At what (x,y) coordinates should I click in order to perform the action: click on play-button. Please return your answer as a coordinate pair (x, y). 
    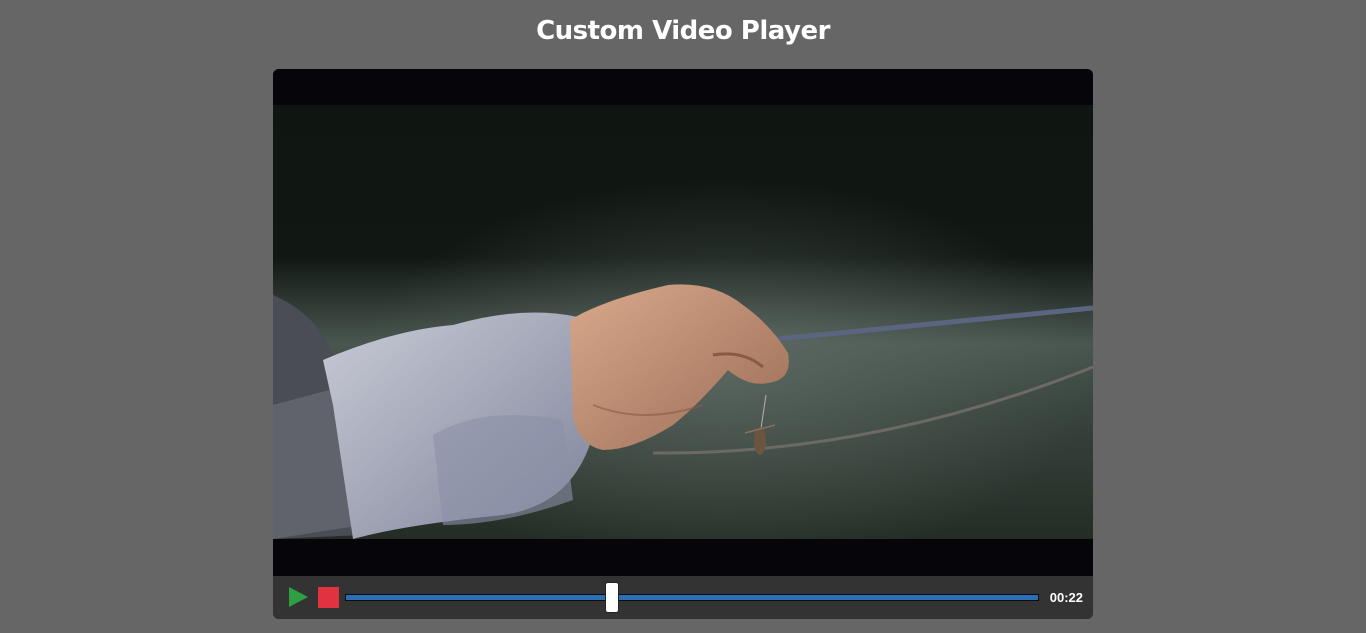
    Looking at the image, I should click on (298, 597).